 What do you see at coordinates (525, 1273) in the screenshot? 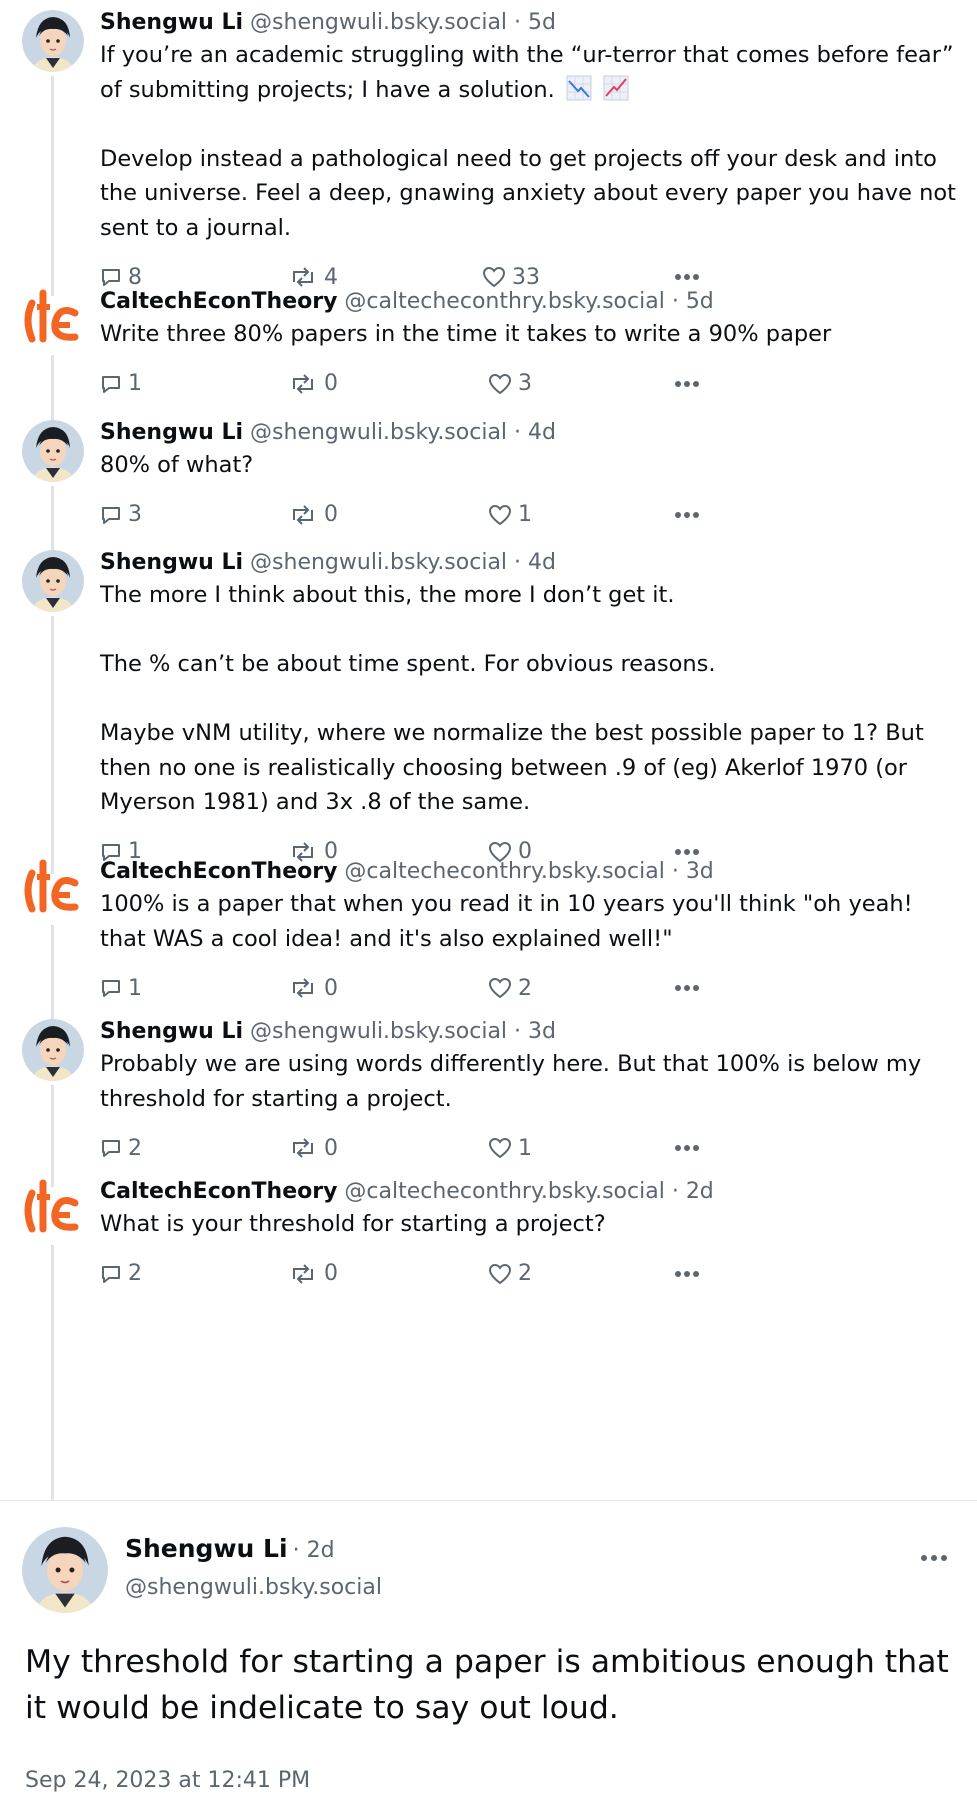
I see `like-count: 2` at bounding box center [525, 1273].